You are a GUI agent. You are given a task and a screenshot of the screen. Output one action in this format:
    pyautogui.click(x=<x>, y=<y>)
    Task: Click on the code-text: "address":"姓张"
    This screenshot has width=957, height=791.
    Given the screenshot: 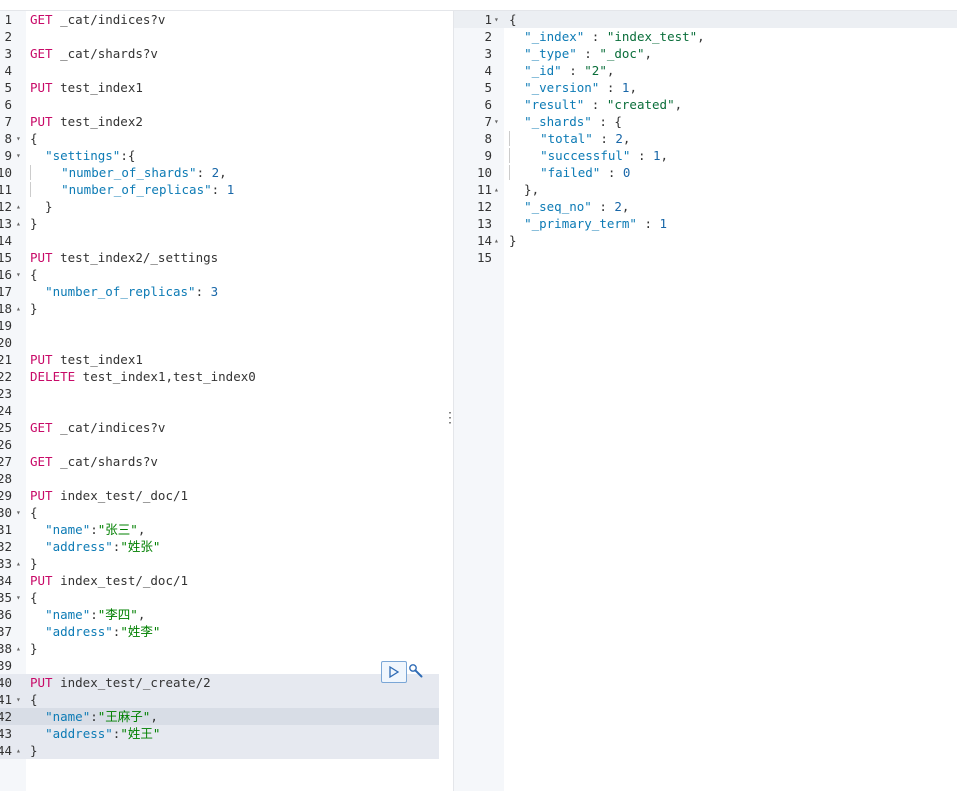 What is the action you would take?
    pyautogui.click(x=95, y=546)
    